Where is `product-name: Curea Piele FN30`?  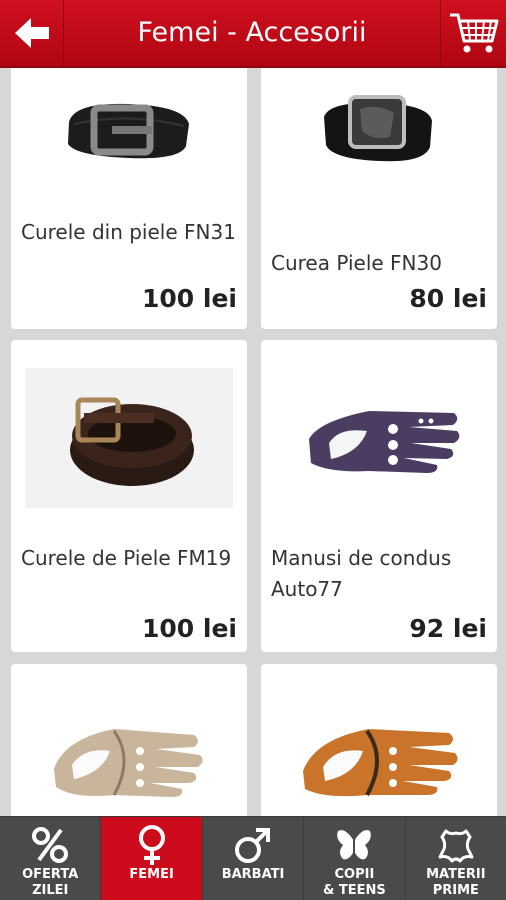 product-name: Curea Piele FN30 is located at coordinates (356, 263).